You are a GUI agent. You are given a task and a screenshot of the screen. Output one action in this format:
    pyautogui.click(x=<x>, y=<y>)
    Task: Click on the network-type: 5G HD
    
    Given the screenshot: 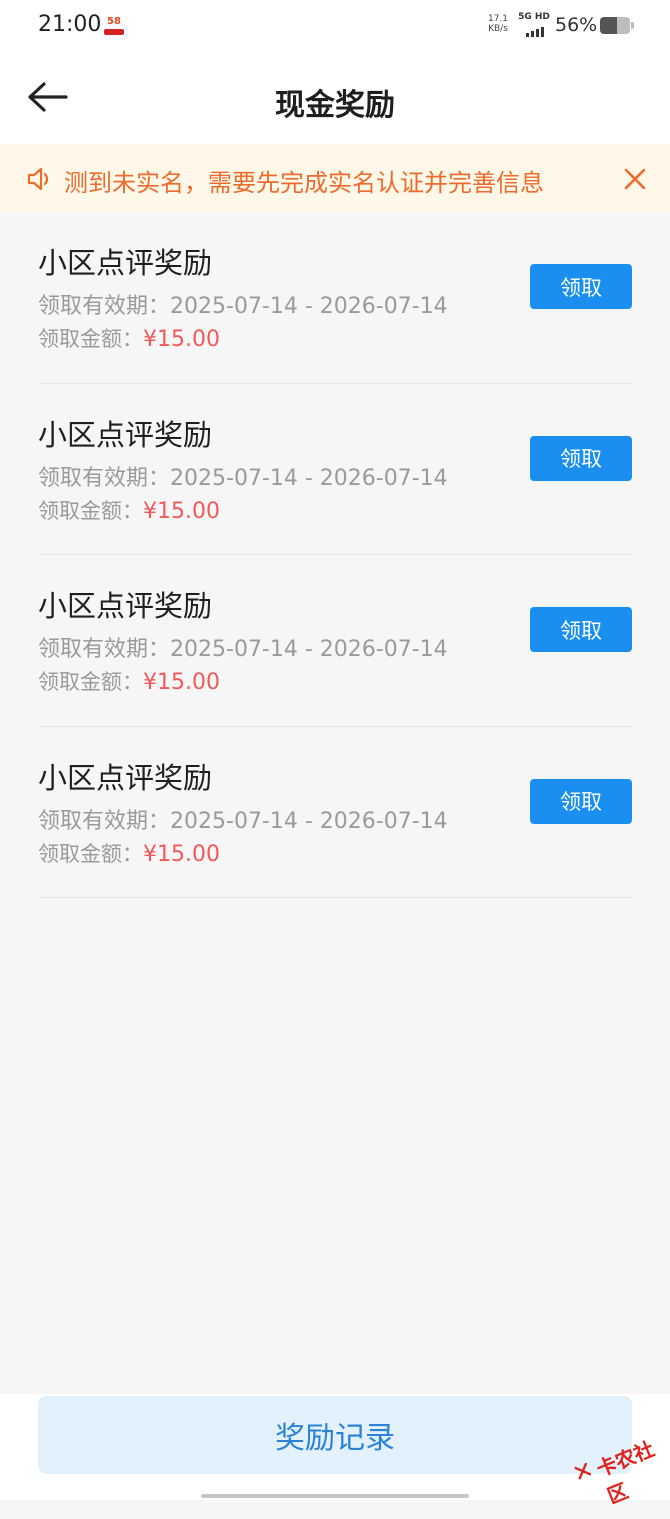 What is the action you would take?
    pyautogui.click(x=534, y=17)
    